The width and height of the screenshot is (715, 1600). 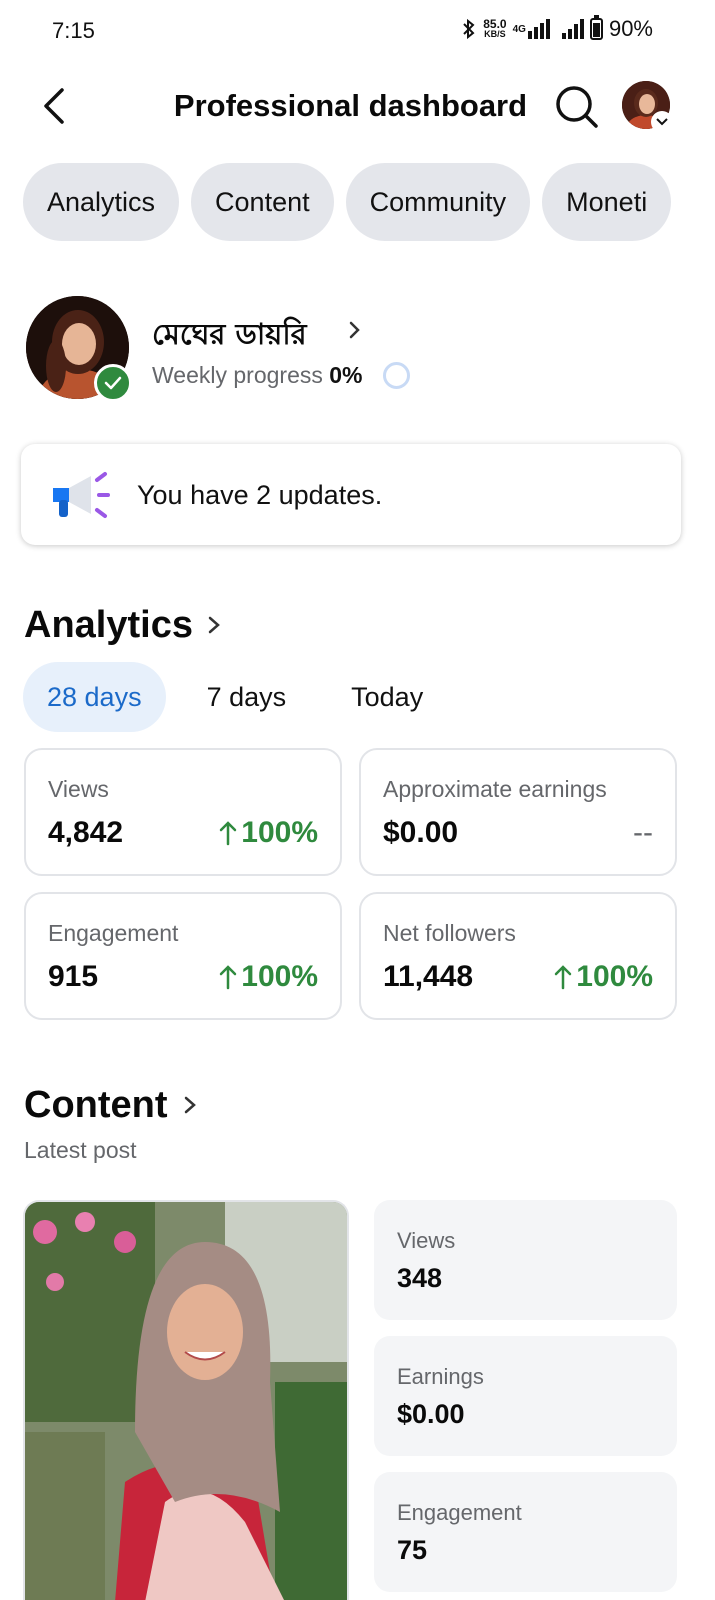 What do you see at coordinates (438, 202) in the screenshot?
I see `tab-community: Community` at bounding box center [438, 202].